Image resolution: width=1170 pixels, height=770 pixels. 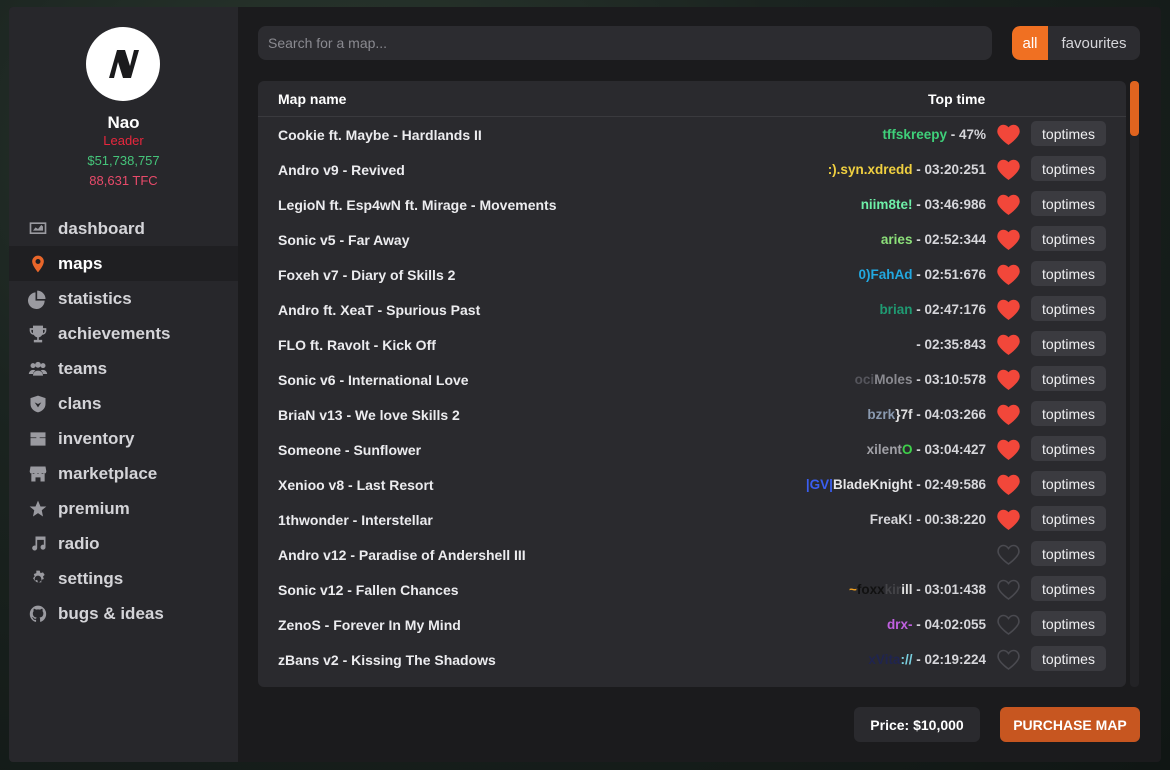 I want to click on player-name-segment: xVita, so click(x=884, y=659).